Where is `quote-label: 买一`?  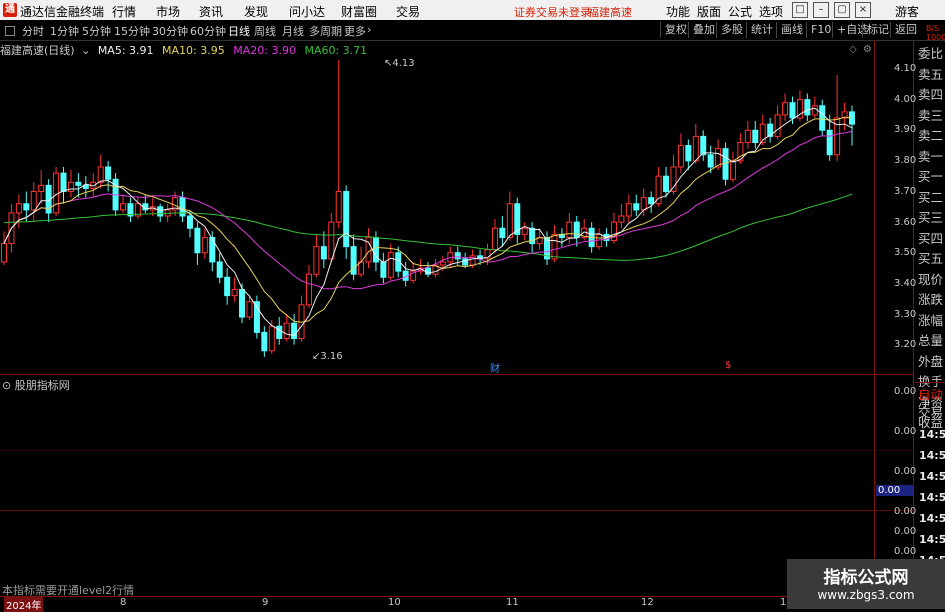
quote-label: 买一 is located at coordinates (931, 176).